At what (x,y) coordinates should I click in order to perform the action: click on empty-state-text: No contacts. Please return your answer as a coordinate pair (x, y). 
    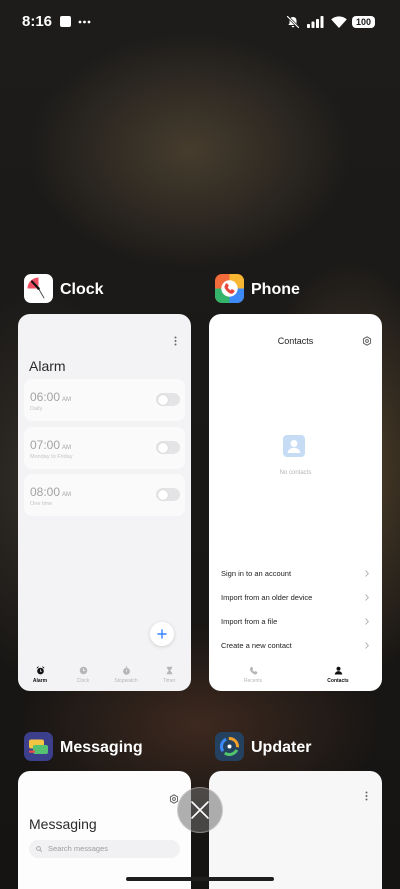
    Looking at the image, I should click on (295, 473).